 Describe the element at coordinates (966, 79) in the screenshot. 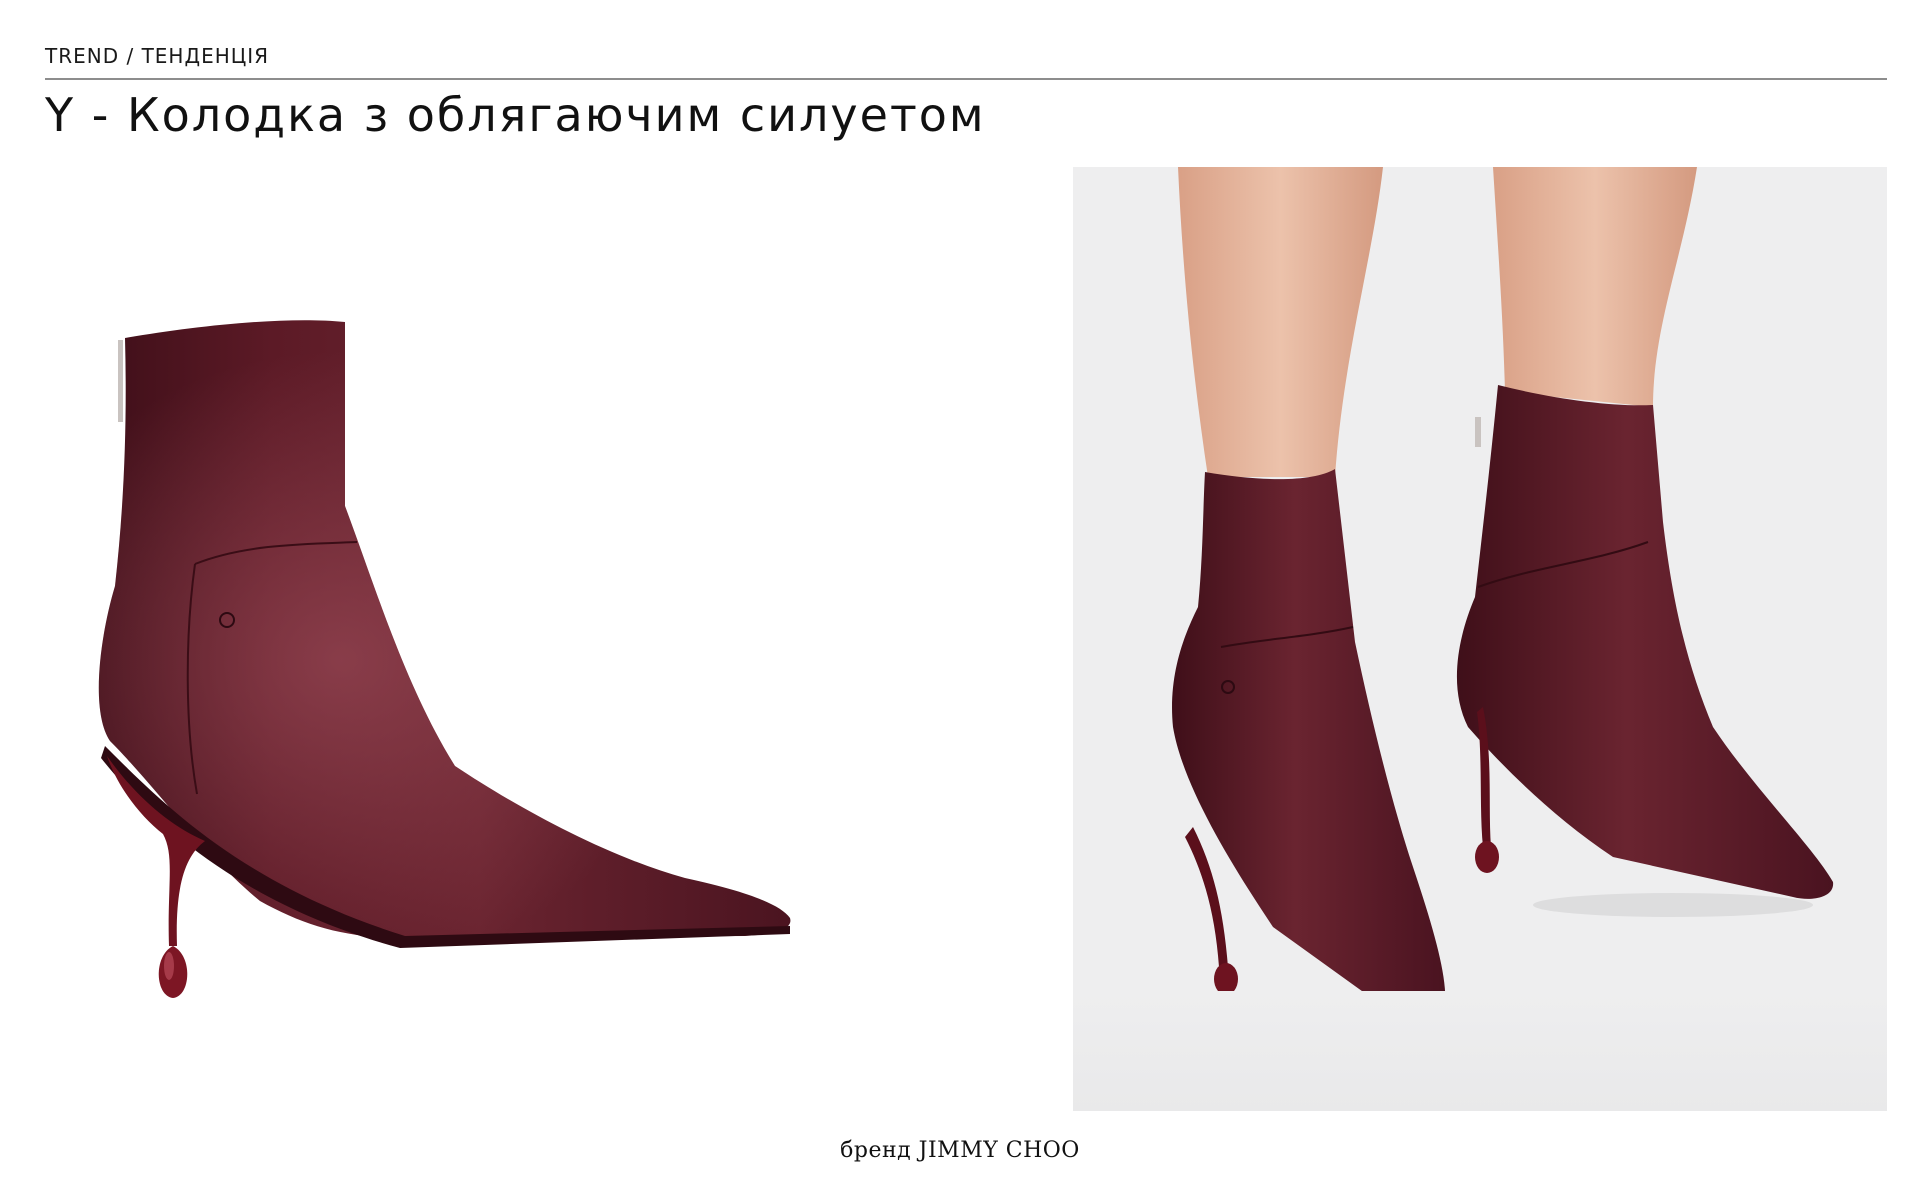

I see `header-divider` at that location.